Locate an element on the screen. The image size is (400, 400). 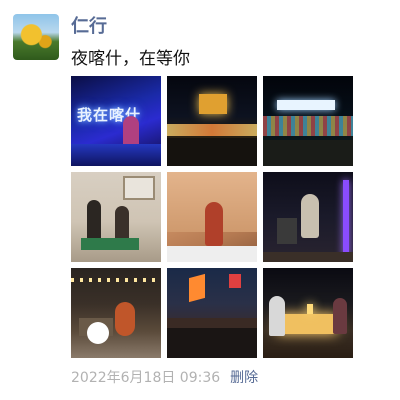
stage-glow is located at coordinates (116, 155).